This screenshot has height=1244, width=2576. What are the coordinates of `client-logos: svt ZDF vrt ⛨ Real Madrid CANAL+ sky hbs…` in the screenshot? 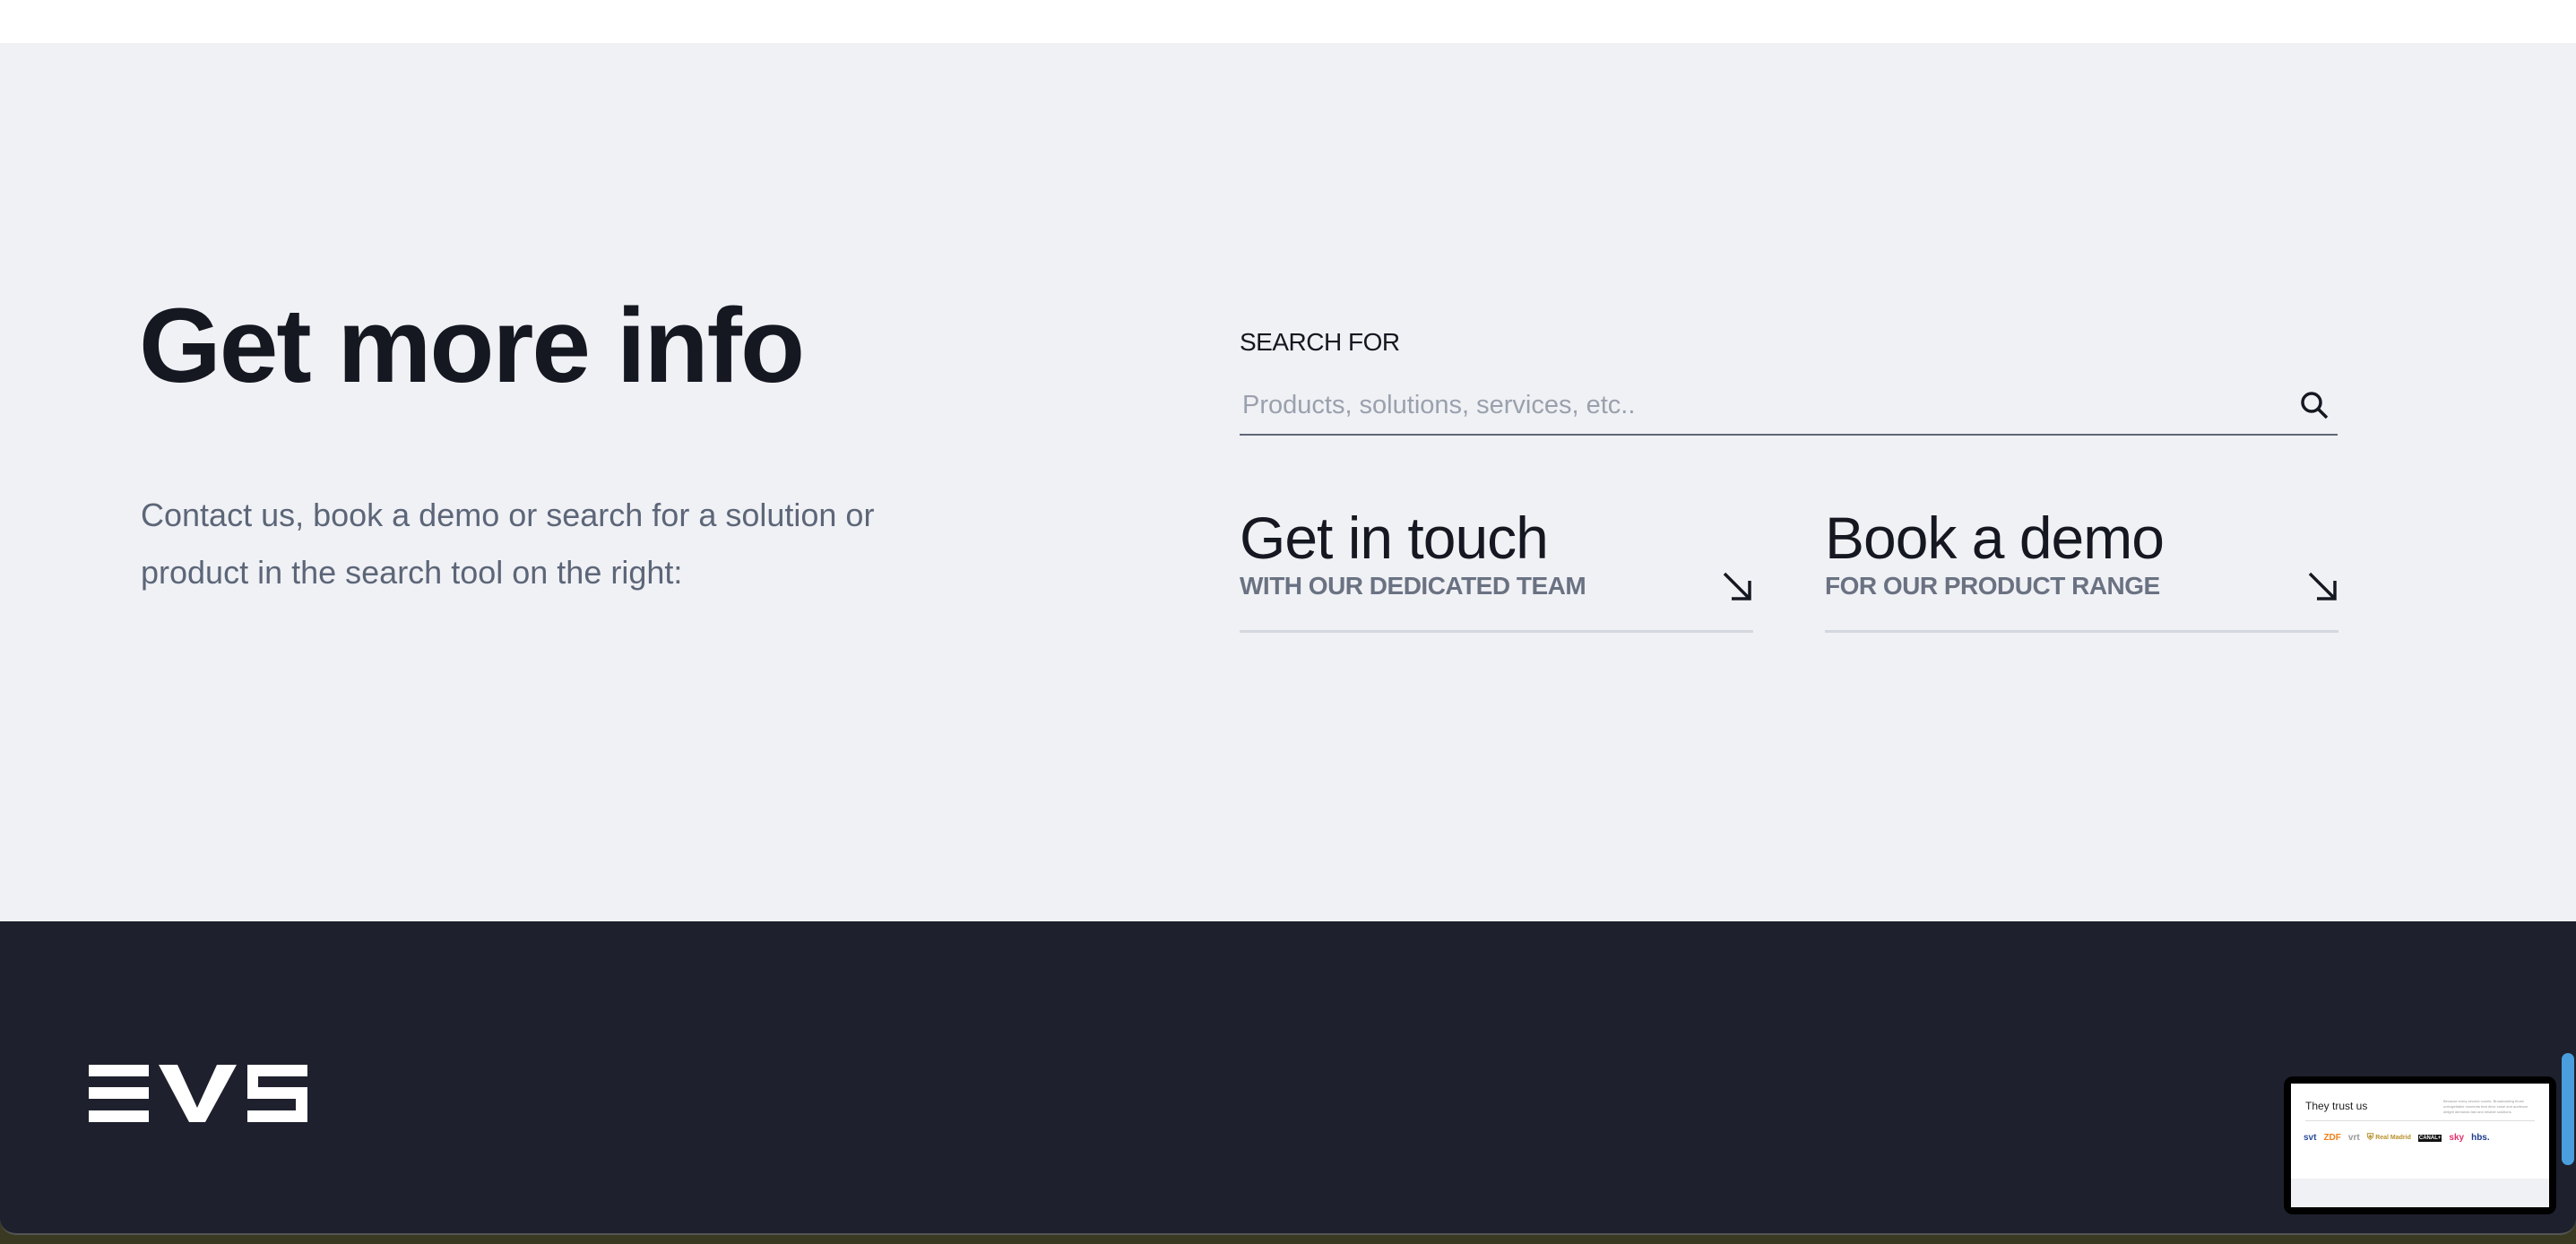 It's located at (2397, 1138).